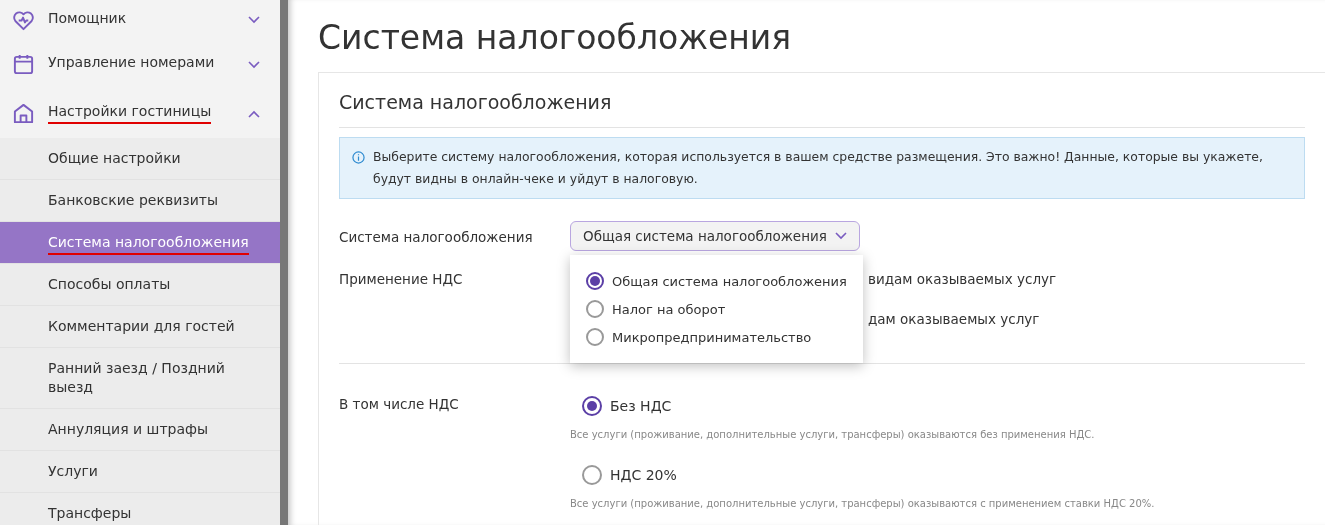 This screenshot has height=525, width=1325. Describe the element at coordinates (954, 319) in the screenshot. I see `radio-label: дам оказываемых услуг` at that location.